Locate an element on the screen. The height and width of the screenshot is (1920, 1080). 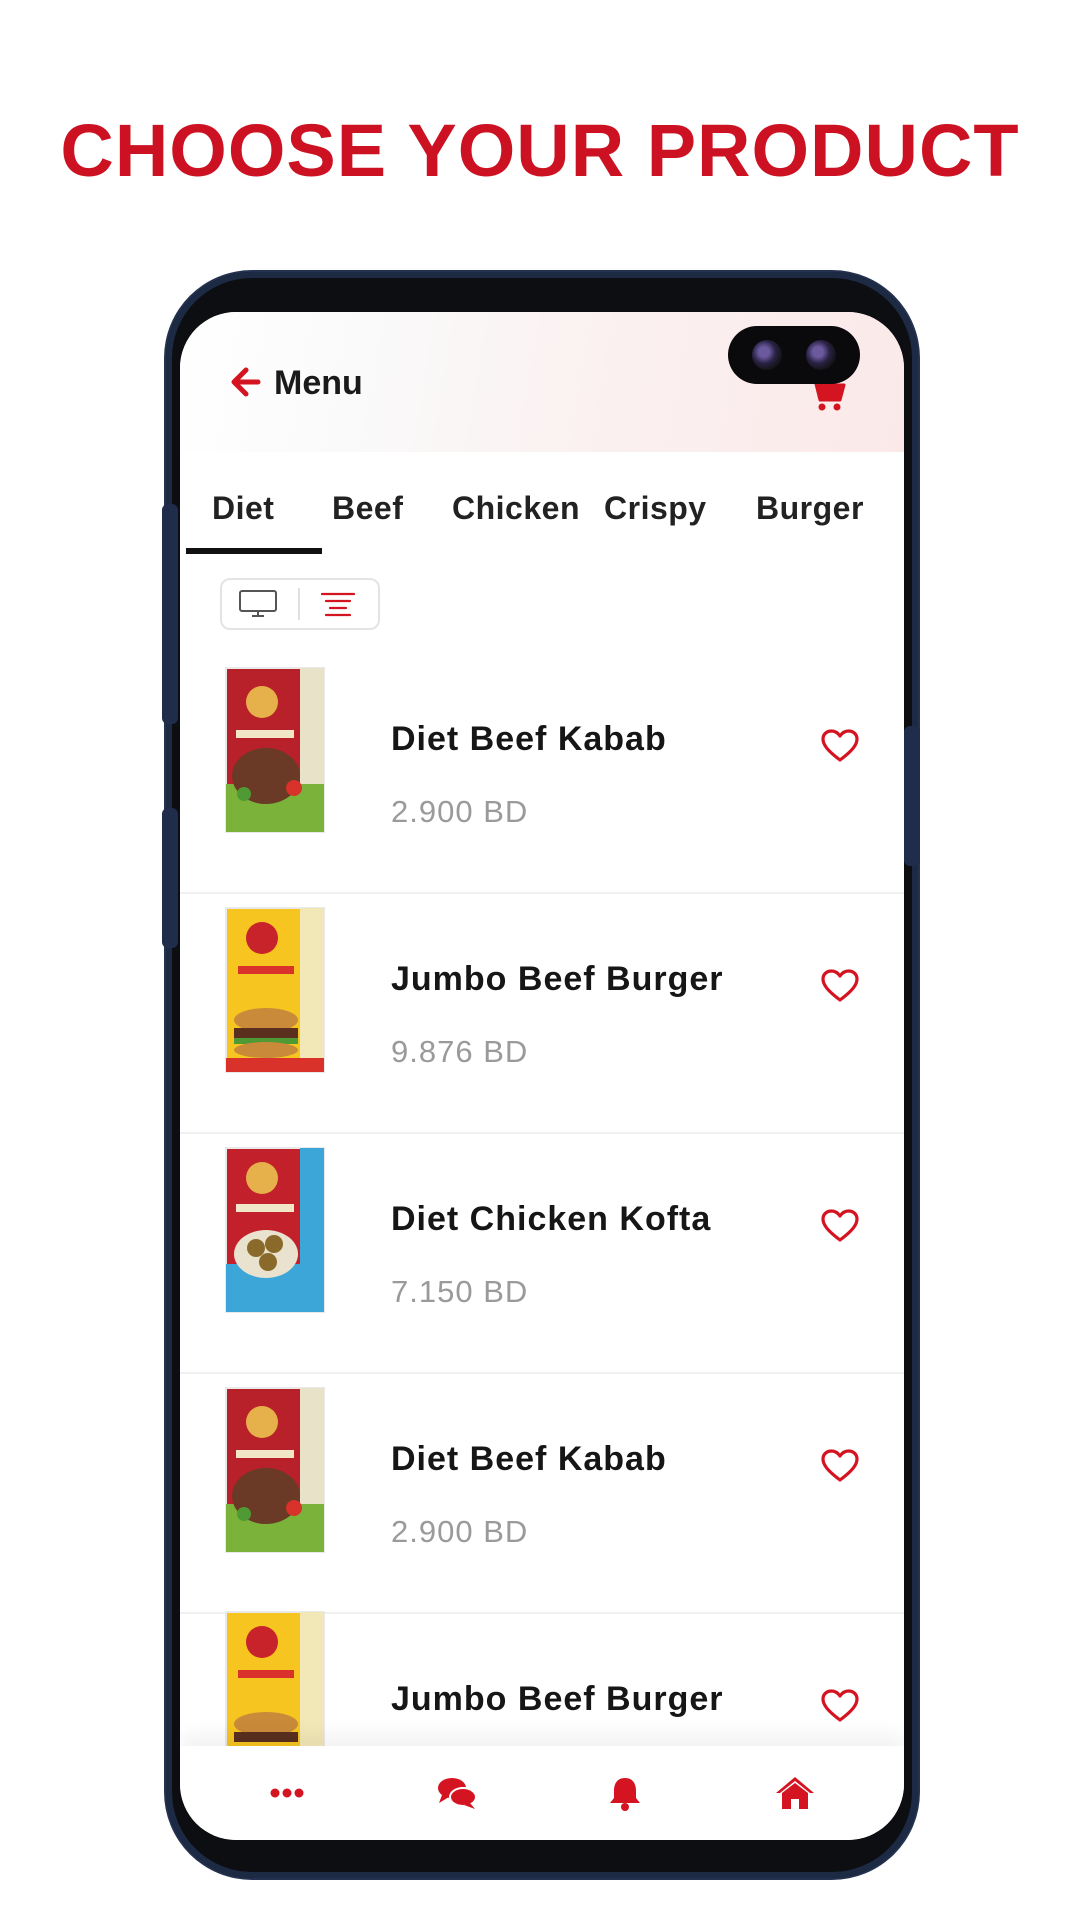
bell-icon is located at coordinates (625, 1793).